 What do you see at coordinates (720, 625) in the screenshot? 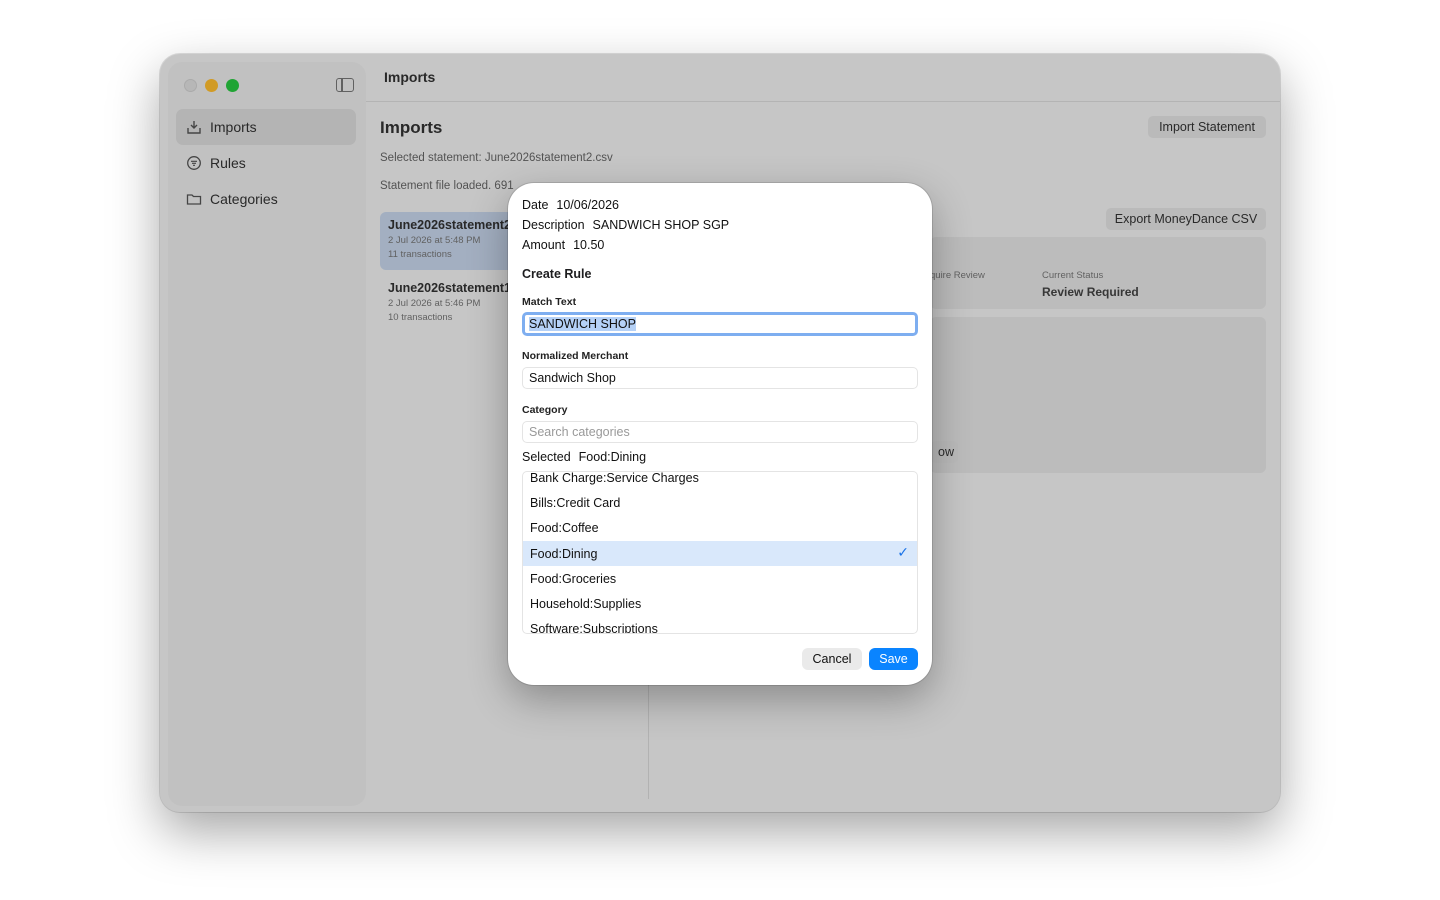
I see `category-option: Software:Subscriptions` at bounding box center [720, 625].